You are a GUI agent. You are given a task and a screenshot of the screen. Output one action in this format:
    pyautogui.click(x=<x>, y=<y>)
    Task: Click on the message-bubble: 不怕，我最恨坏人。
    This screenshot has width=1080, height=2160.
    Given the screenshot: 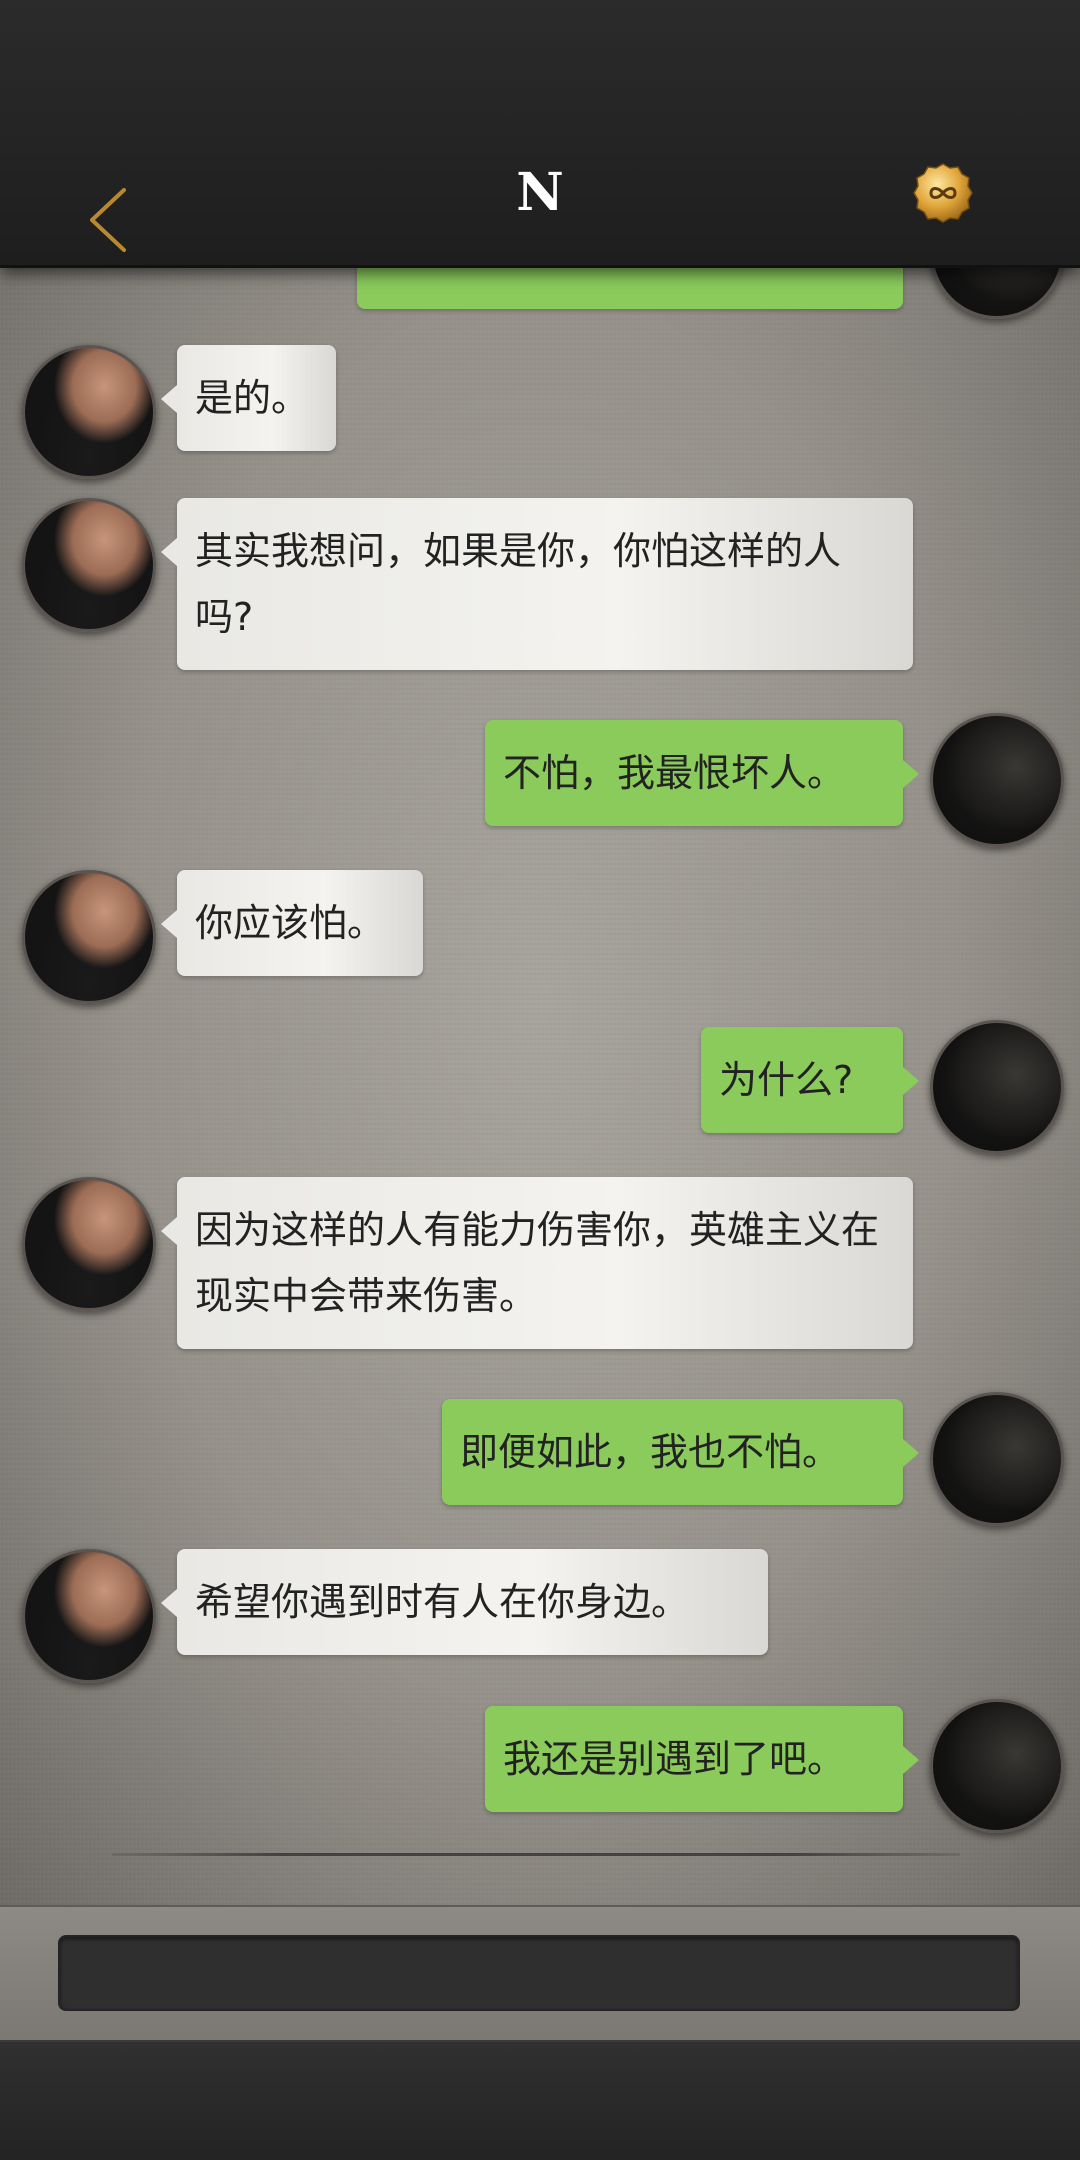 What is the action you would take?
    pyautogui.click(x=702, y=773)
    